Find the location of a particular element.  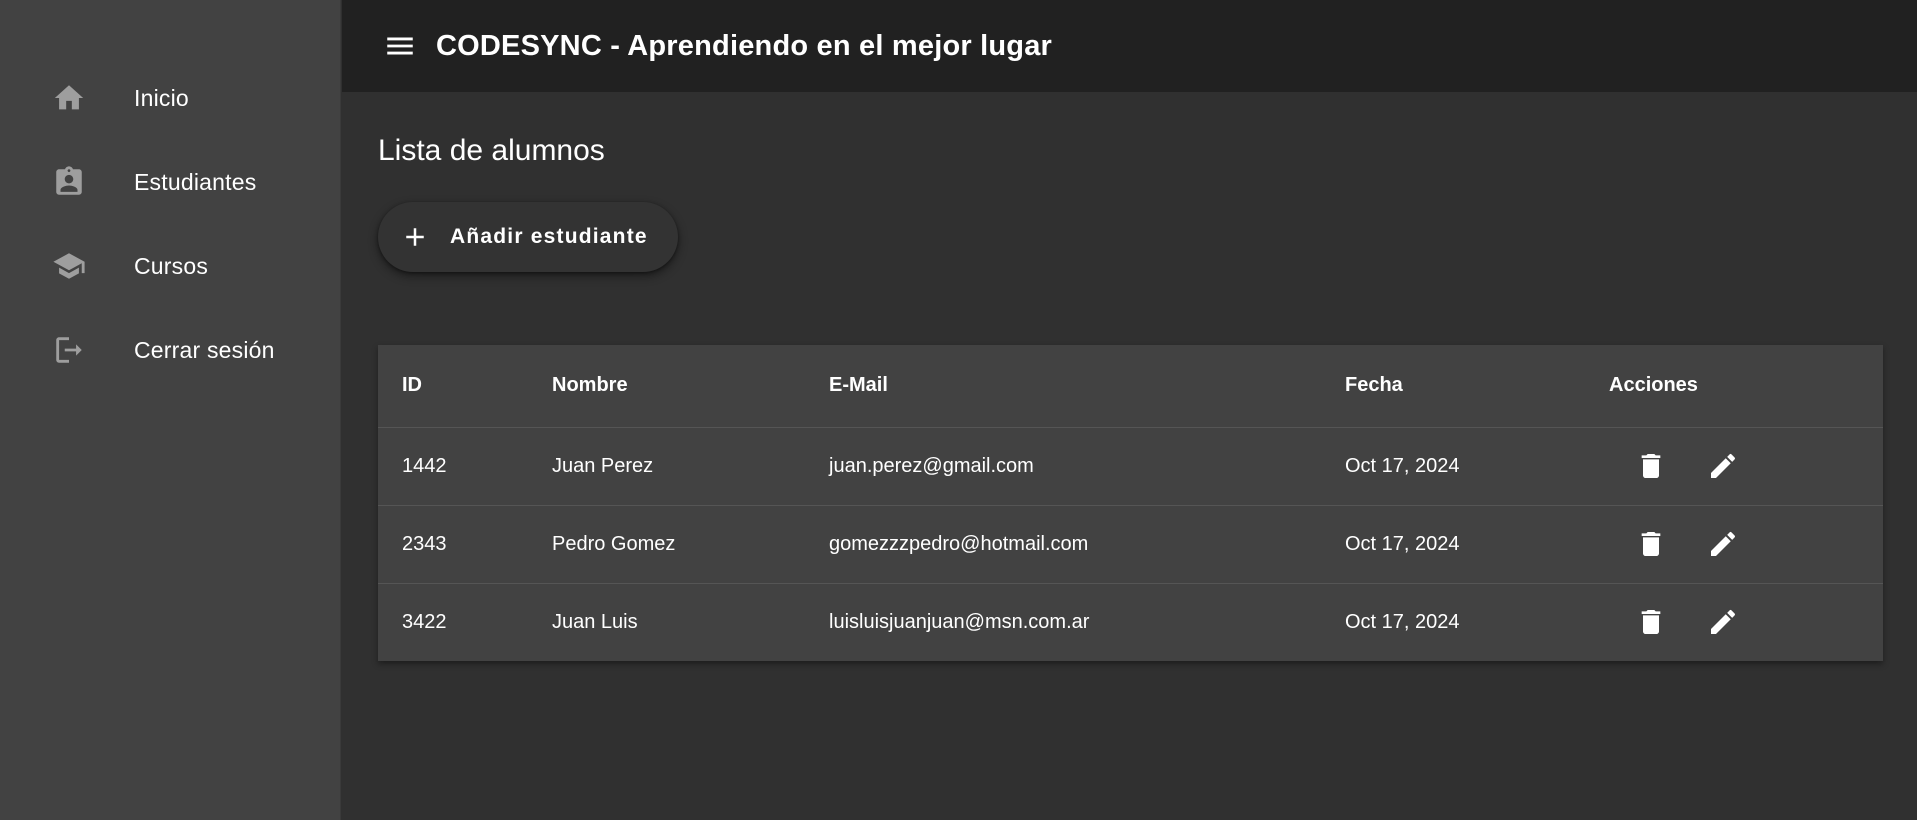

menu-icon is located at coordinates (400, 46).